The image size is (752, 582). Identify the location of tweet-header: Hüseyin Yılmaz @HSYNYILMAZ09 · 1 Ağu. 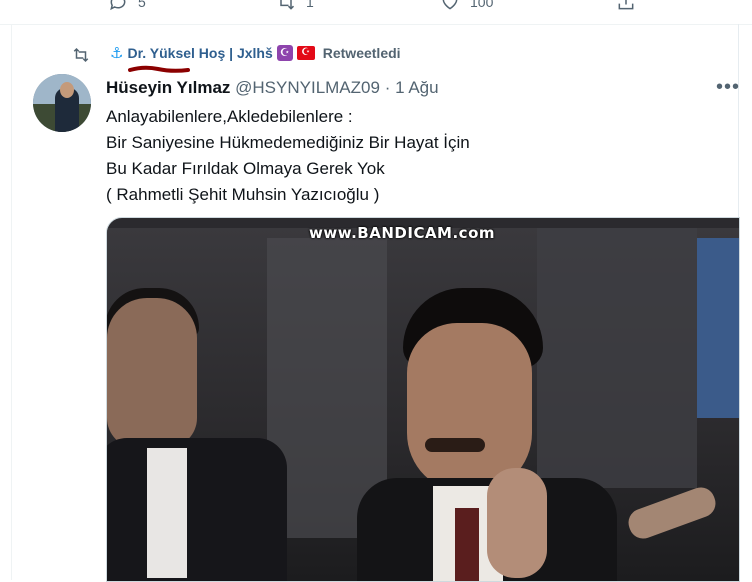
(272, 88).